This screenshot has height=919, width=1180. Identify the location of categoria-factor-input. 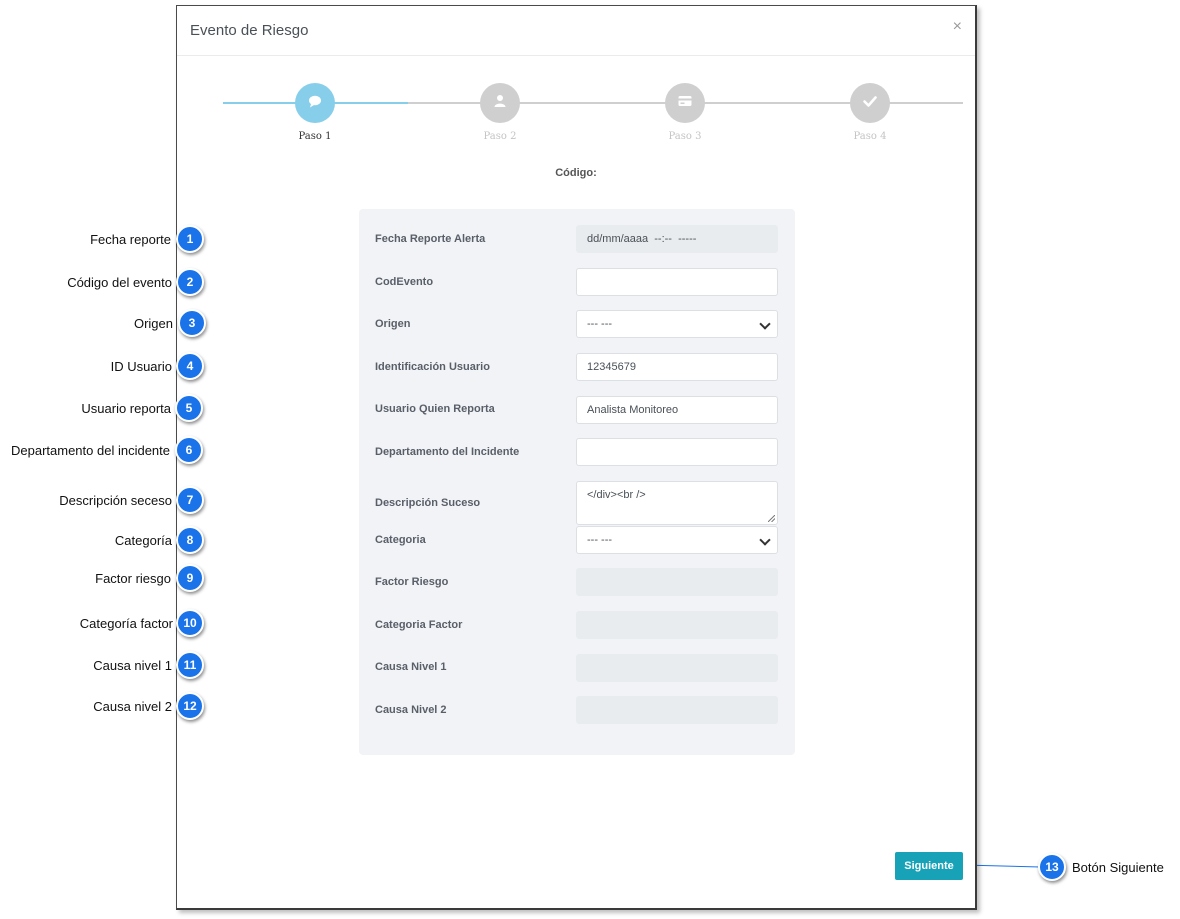
(677, 625).